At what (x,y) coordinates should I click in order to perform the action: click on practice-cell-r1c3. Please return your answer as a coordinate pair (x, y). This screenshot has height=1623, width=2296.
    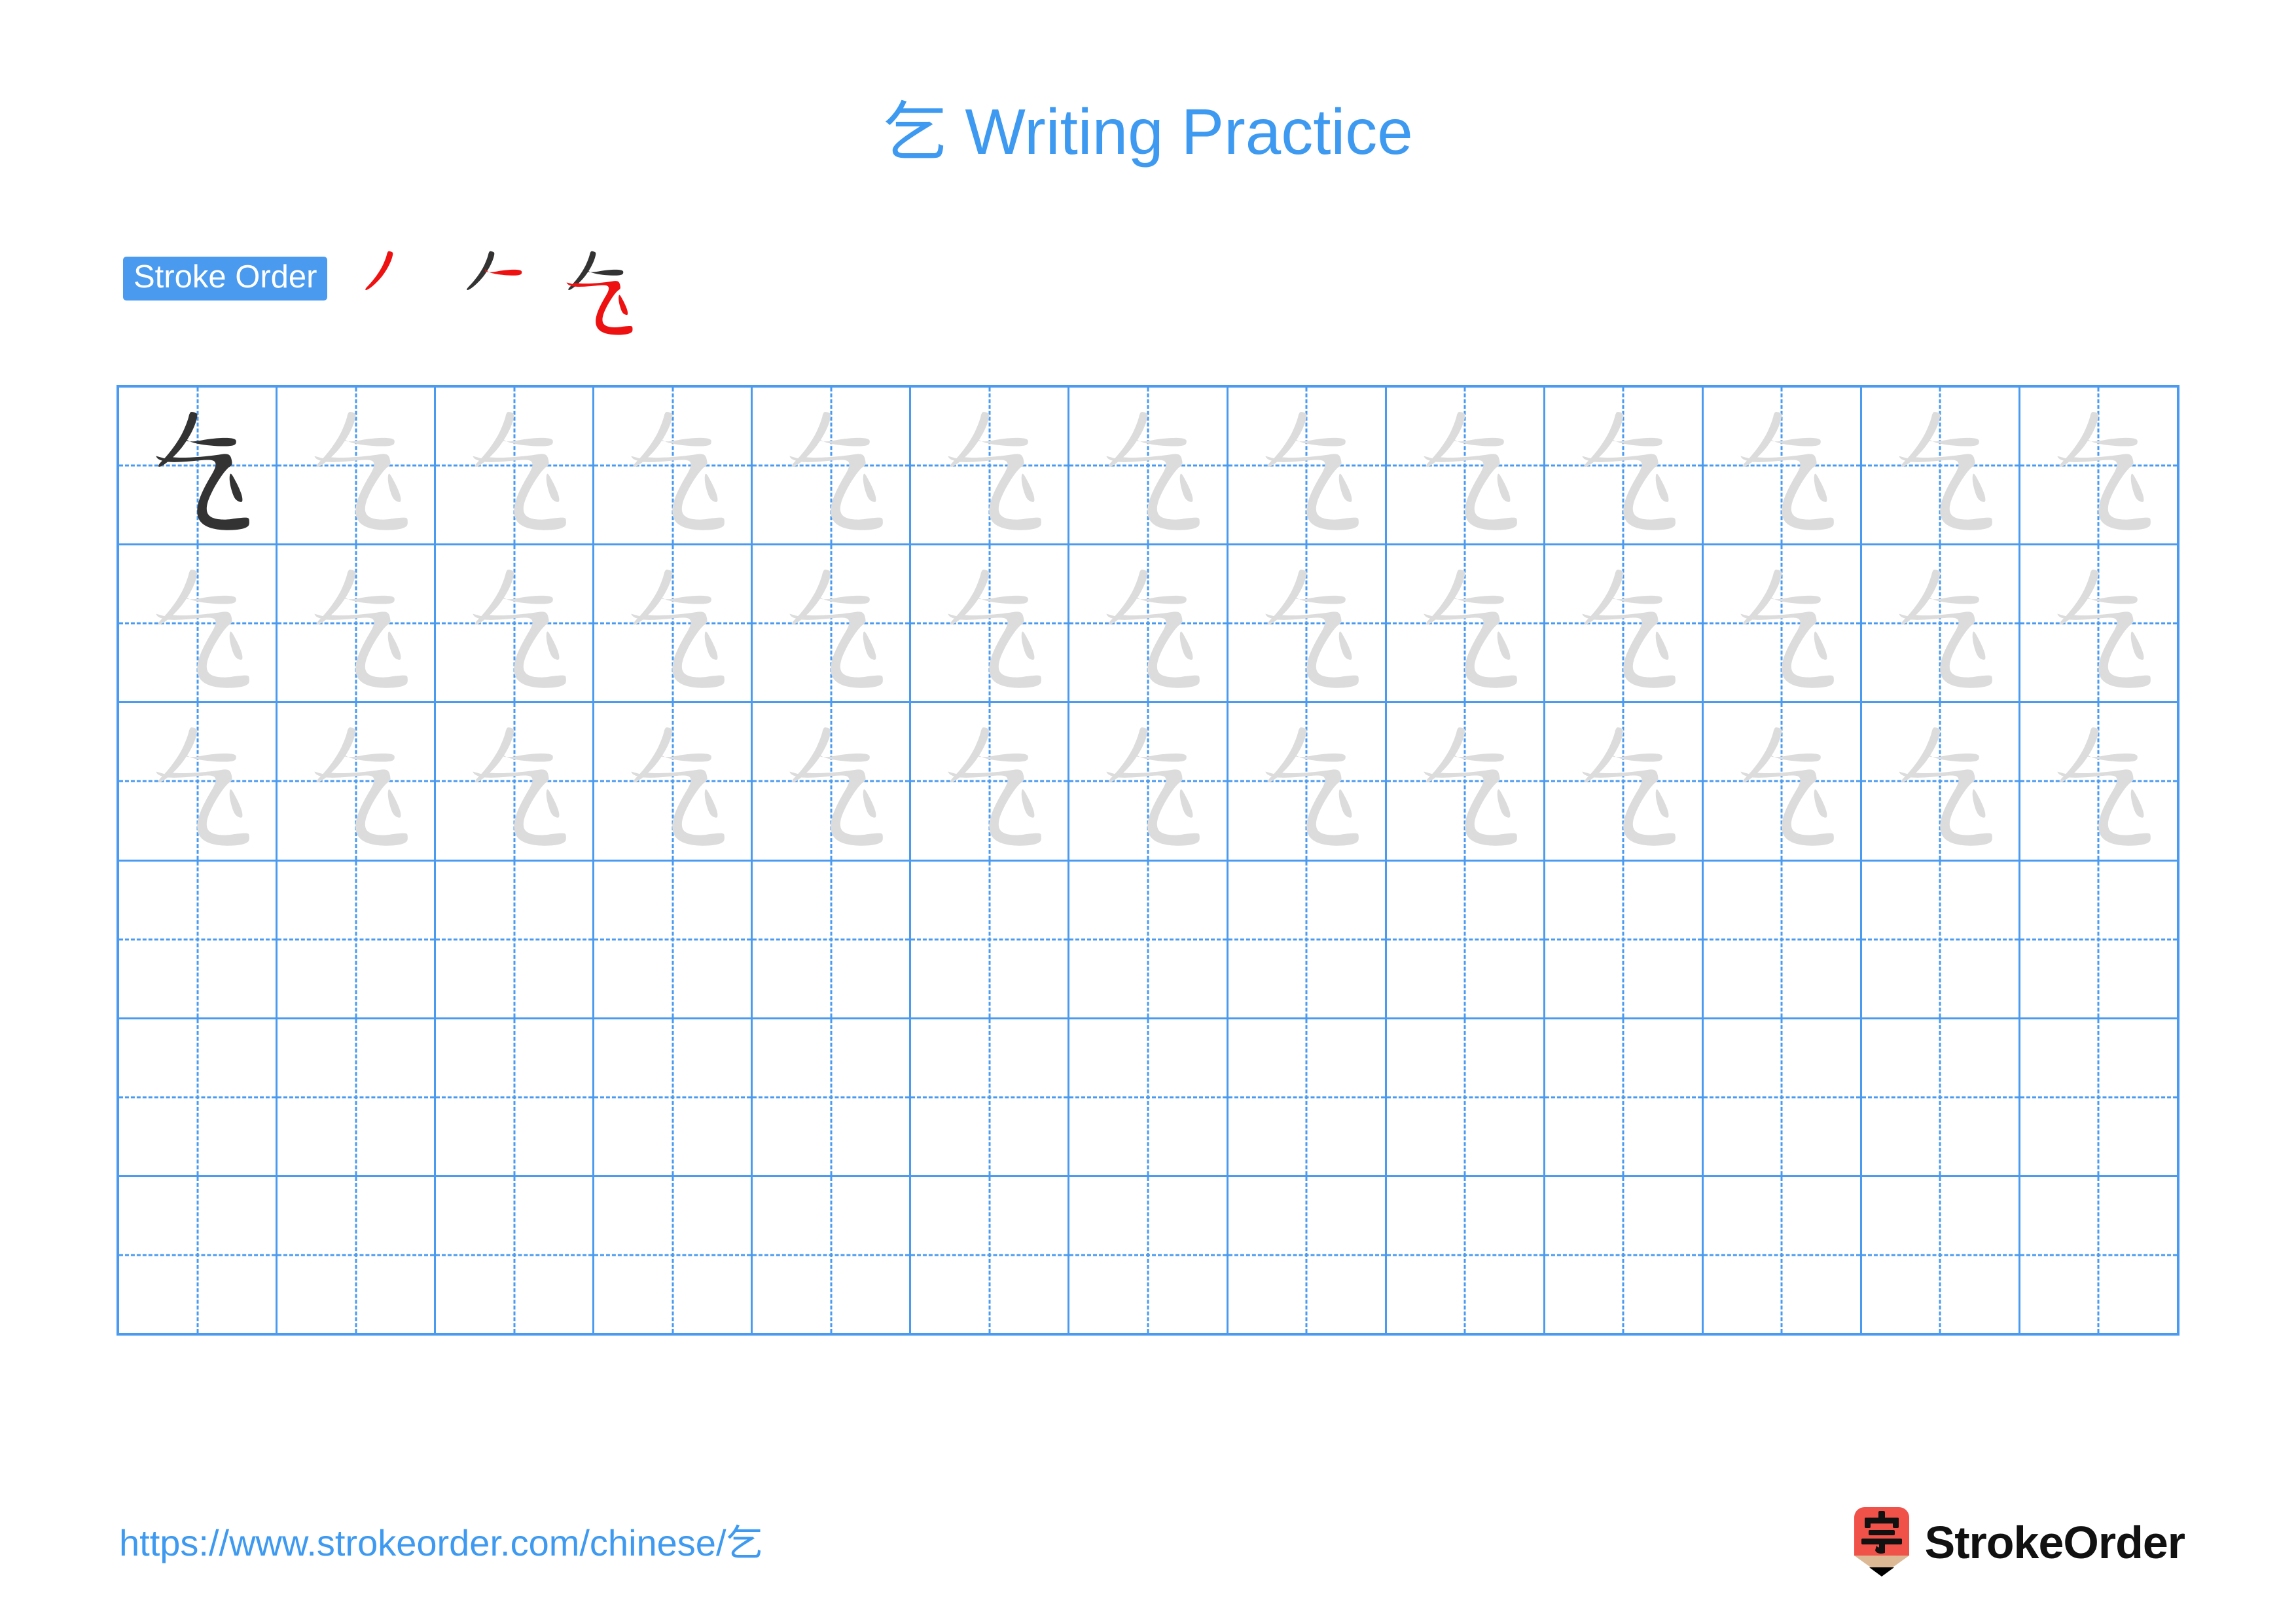
    Looking at the image, I should click on (515, 466).